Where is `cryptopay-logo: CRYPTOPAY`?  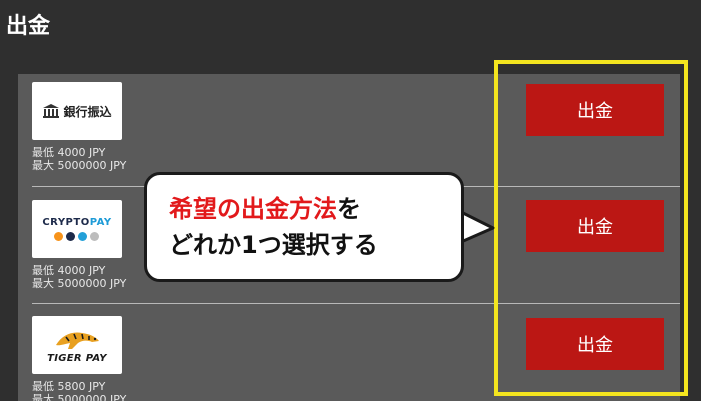
cryptopay-logo: CRYPTOPAY is located at coordinates (77, 229).